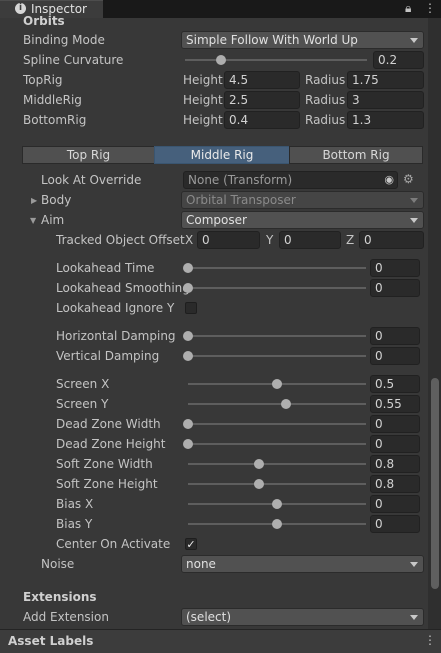 This screenshot has height=653, width=441. What do you see at coordinates (395, 484) in the screenshot?
I see `soft-zone-height-field: 0.8` at bounding box center [395, 484].